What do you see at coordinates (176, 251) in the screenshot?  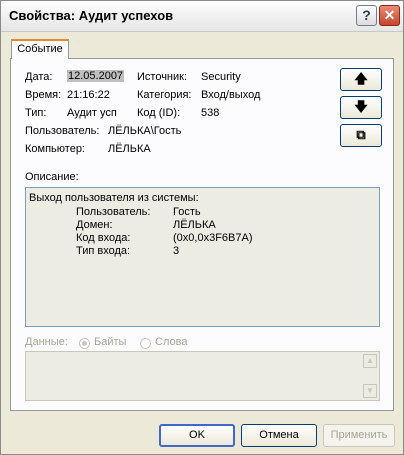 I see `description-value: 3` at bounding box center [176, 251].